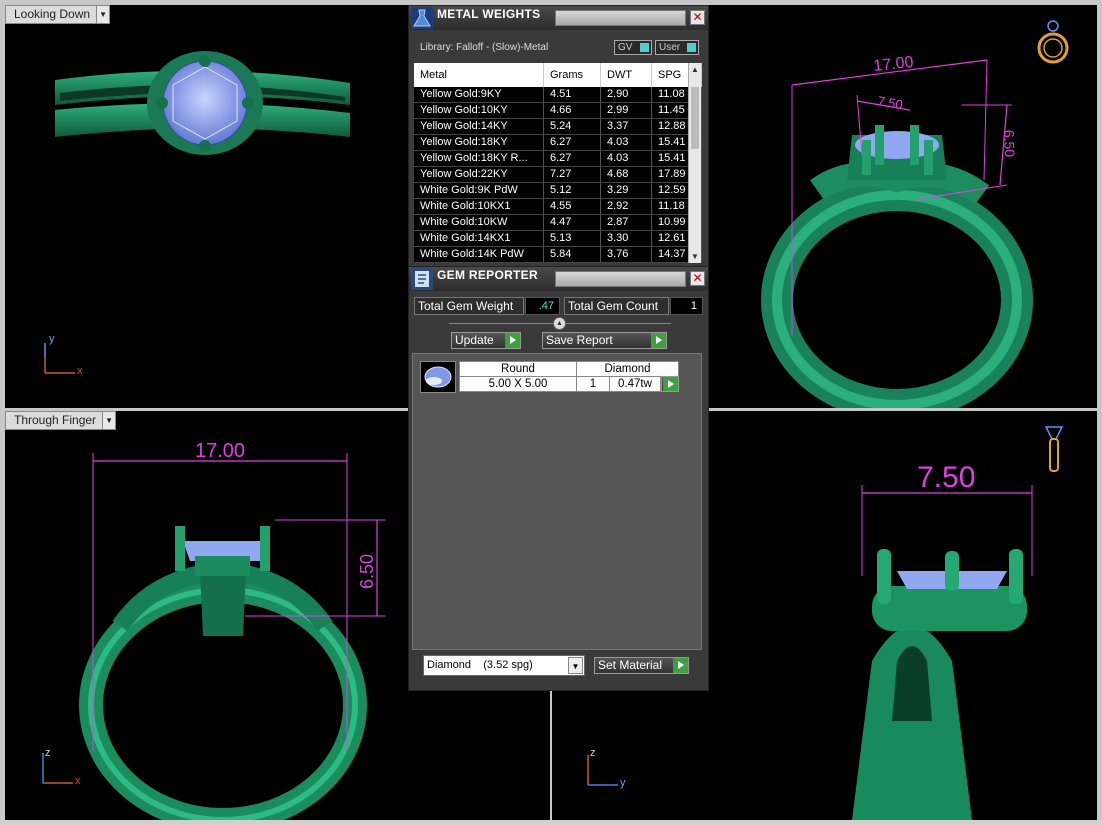  What do you see at coordinates (695, 118) in the screenshot?
I see `scrollbar-thumb` at bounding box center [695, 118].